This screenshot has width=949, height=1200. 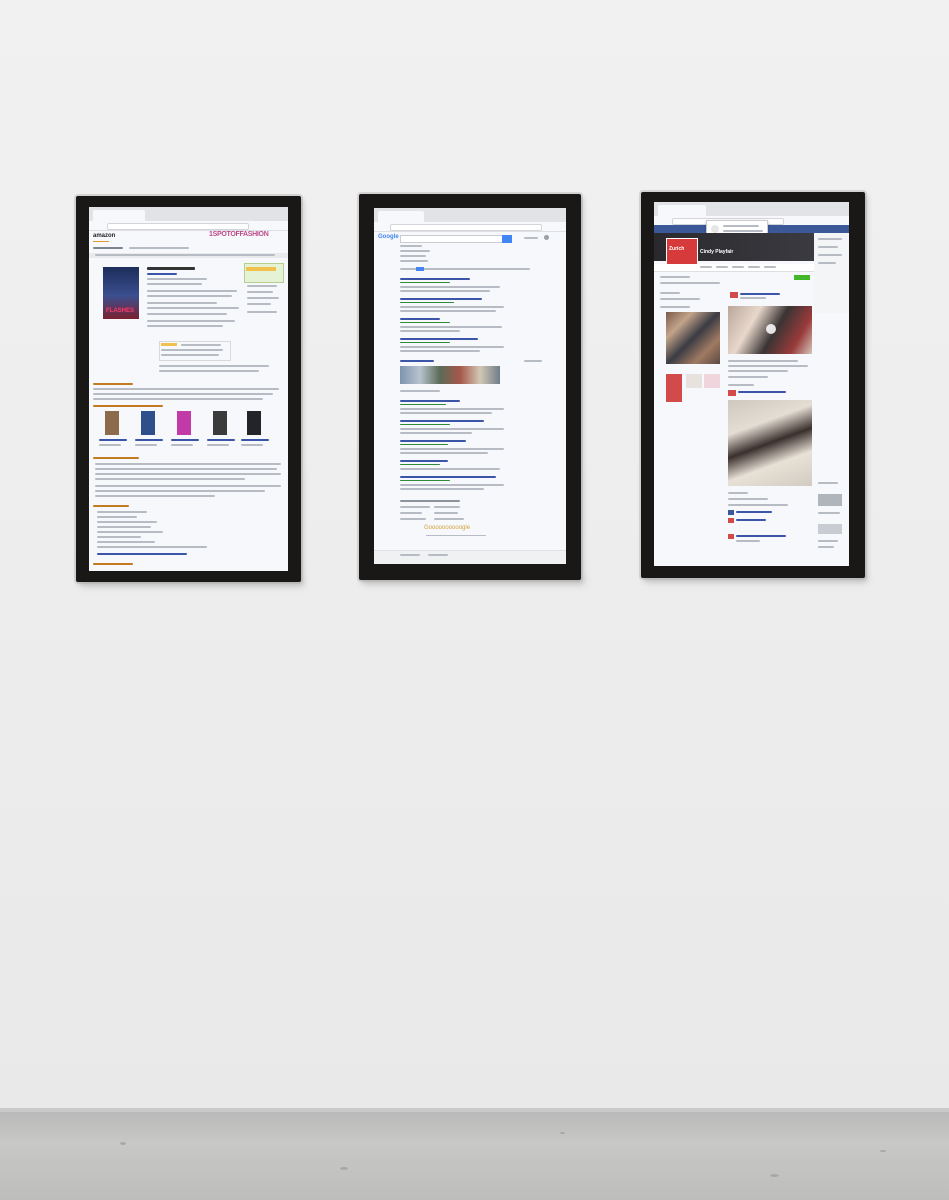 What do you see at coordinates (239, 234) in the screenshot?
I see `fashion-ad-banner: 1SPOTOFFASHION` at bounding box center [239, 234].